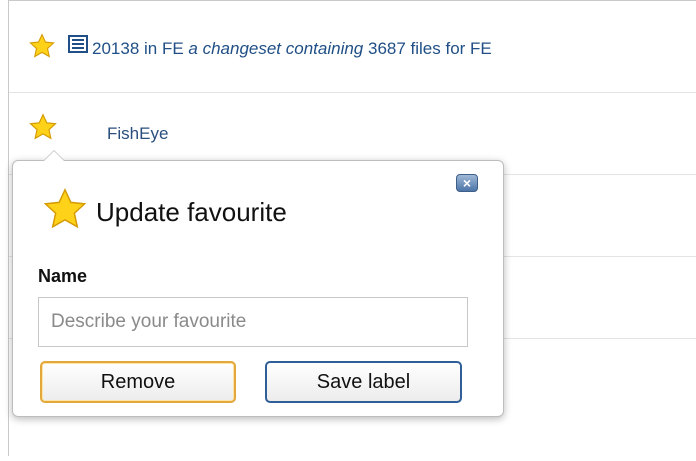  What do you see at coordinates (164, 48) in the screenshot?
I see `changeset-repo: in FE` at bounding box center [164, 48].